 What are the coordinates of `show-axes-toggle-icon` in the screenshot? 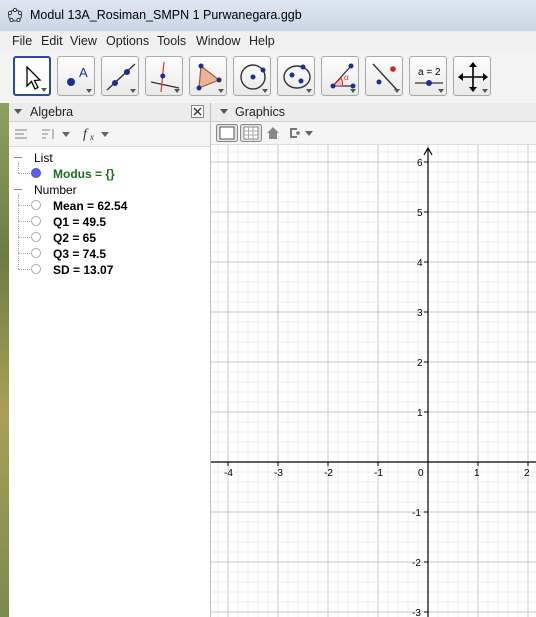 It's located at (227, 133).